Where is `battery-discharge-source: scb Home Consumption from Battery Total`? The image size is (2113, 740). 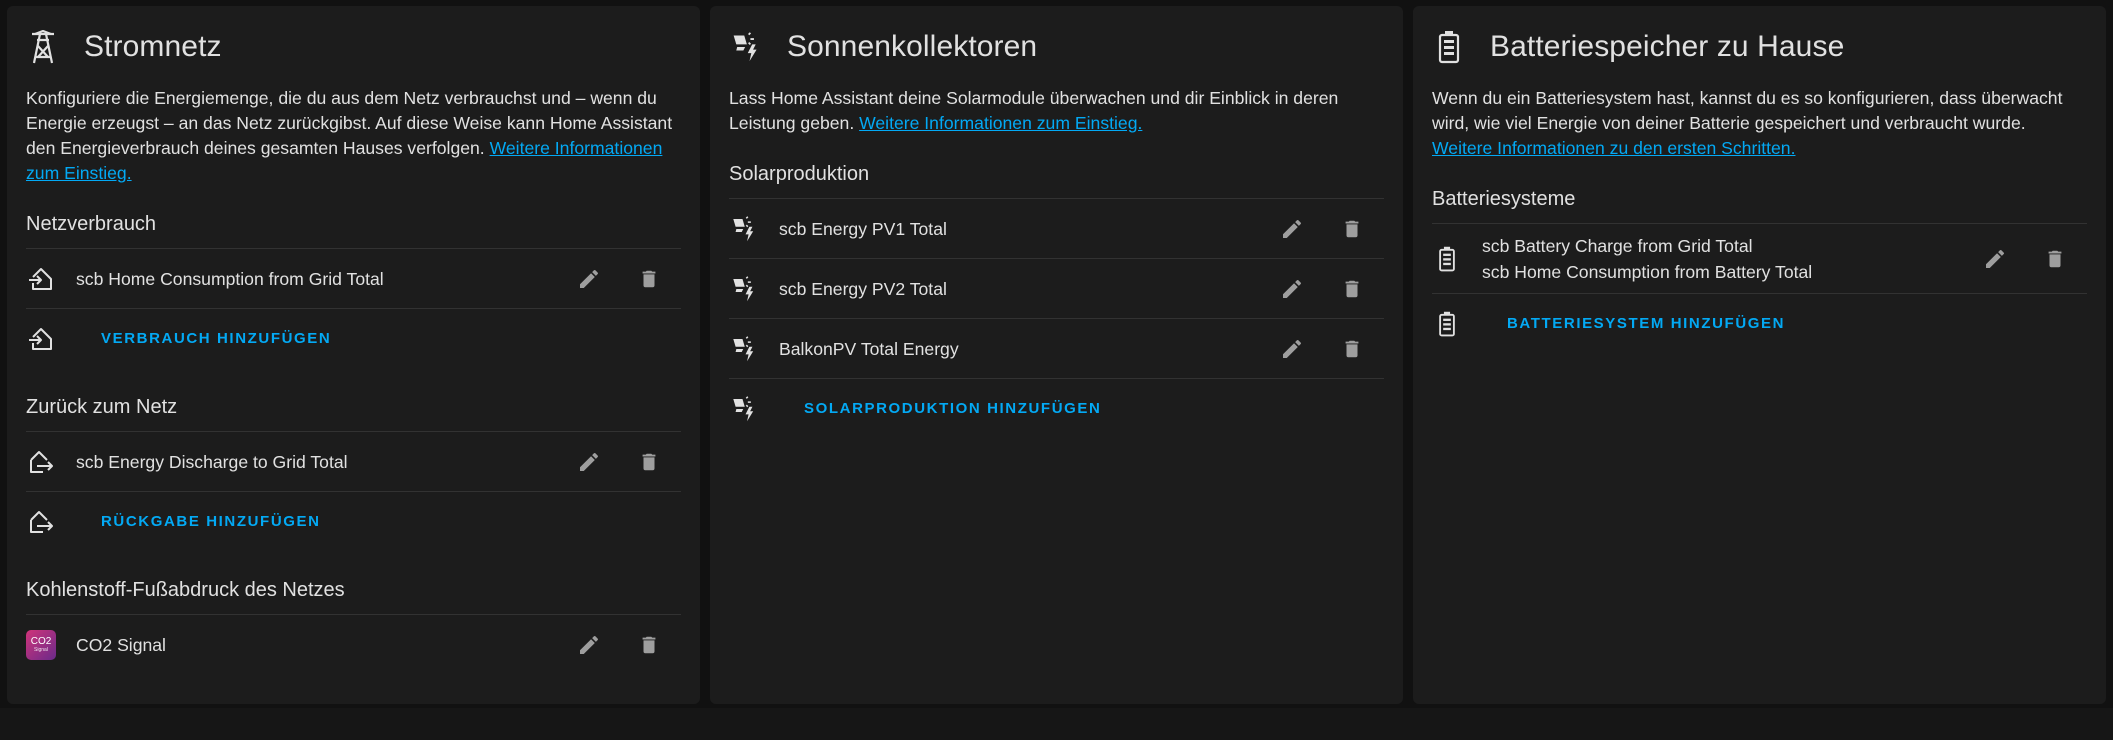
battery-discharge-source: scb Home Consumption from Battery Total is located at coordinates (1647, 271).